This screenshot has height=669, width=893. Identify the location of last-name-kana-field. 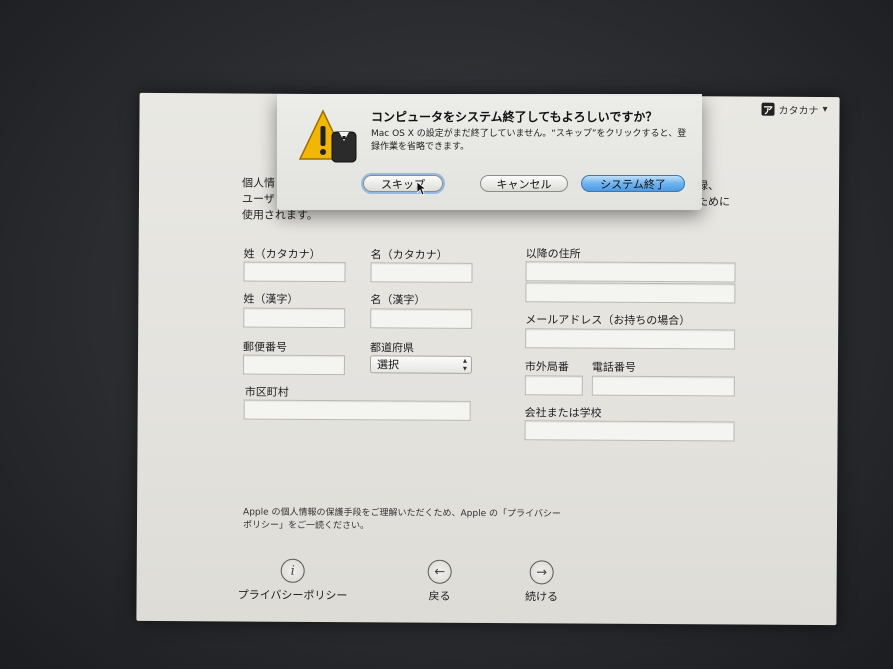
(294, 272).